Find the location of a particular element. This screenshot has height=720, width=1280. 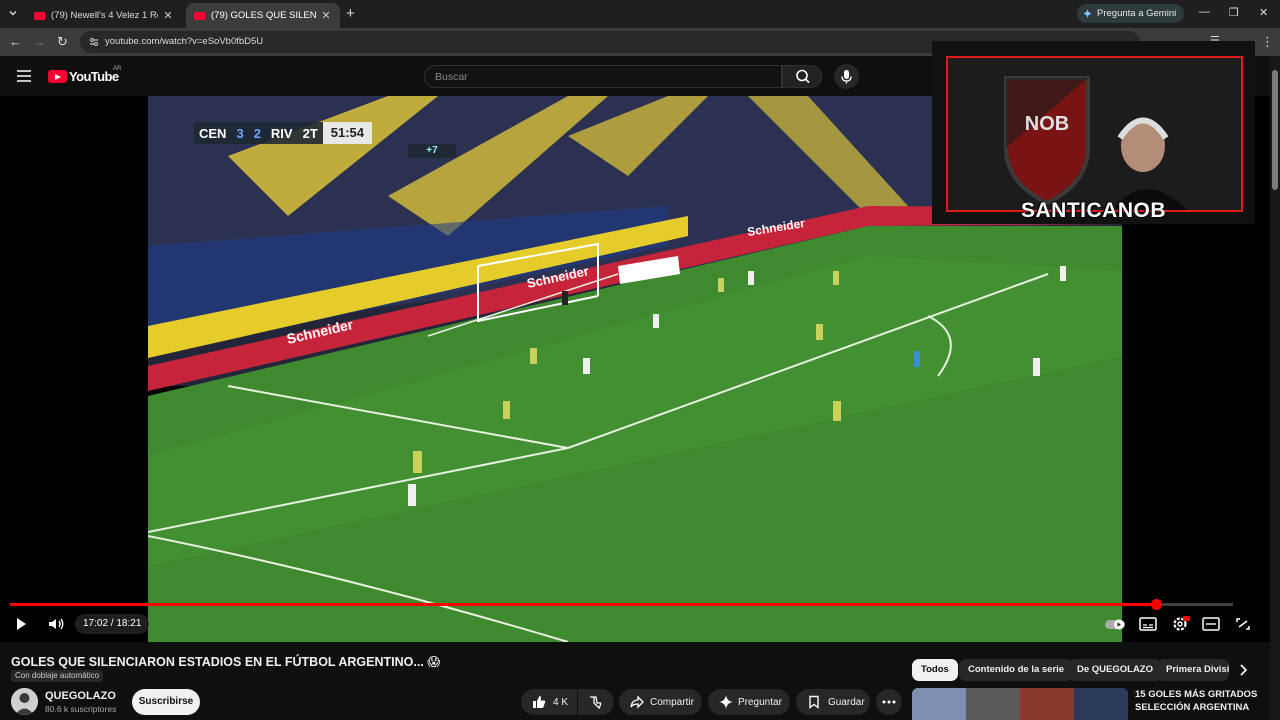

theater-mode-icon is located at coordinates (1211, 624).